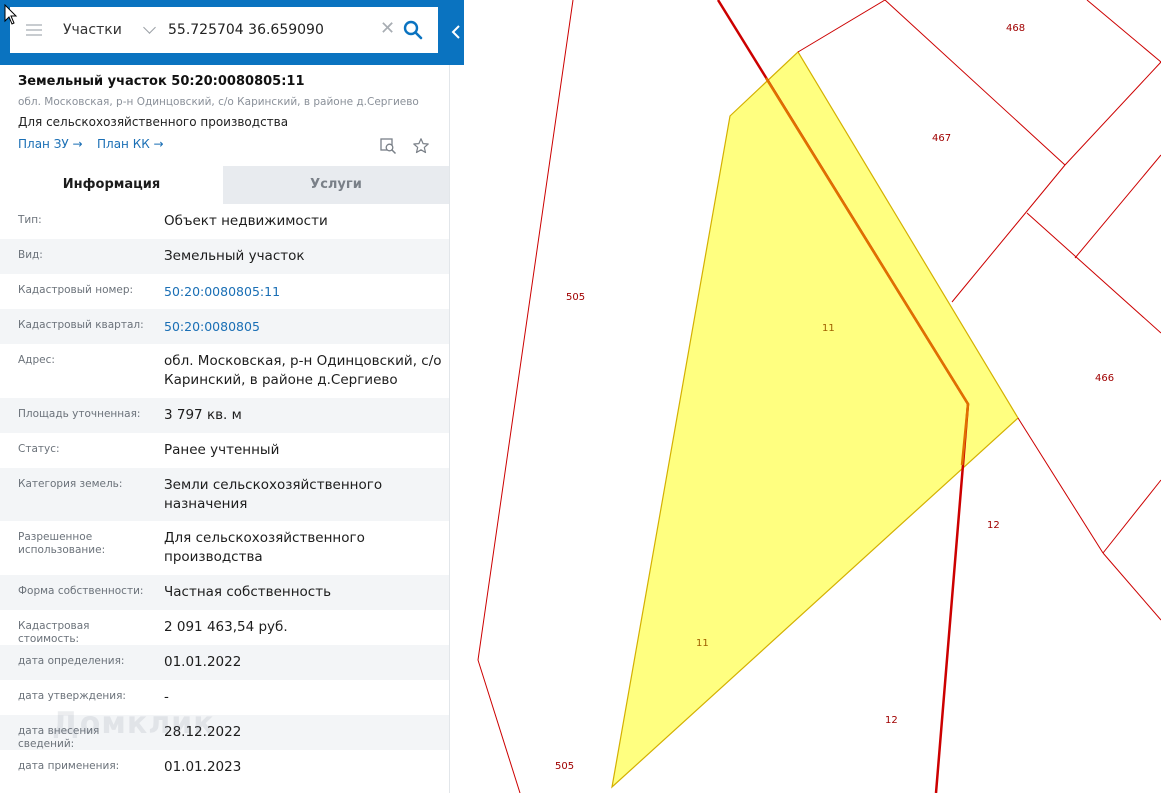  What do you see at coordinates (161, 81) in the screenshot?
I see `object-title: Земельный участок 50:20:0080805:11` at bounding box center [161, 81].